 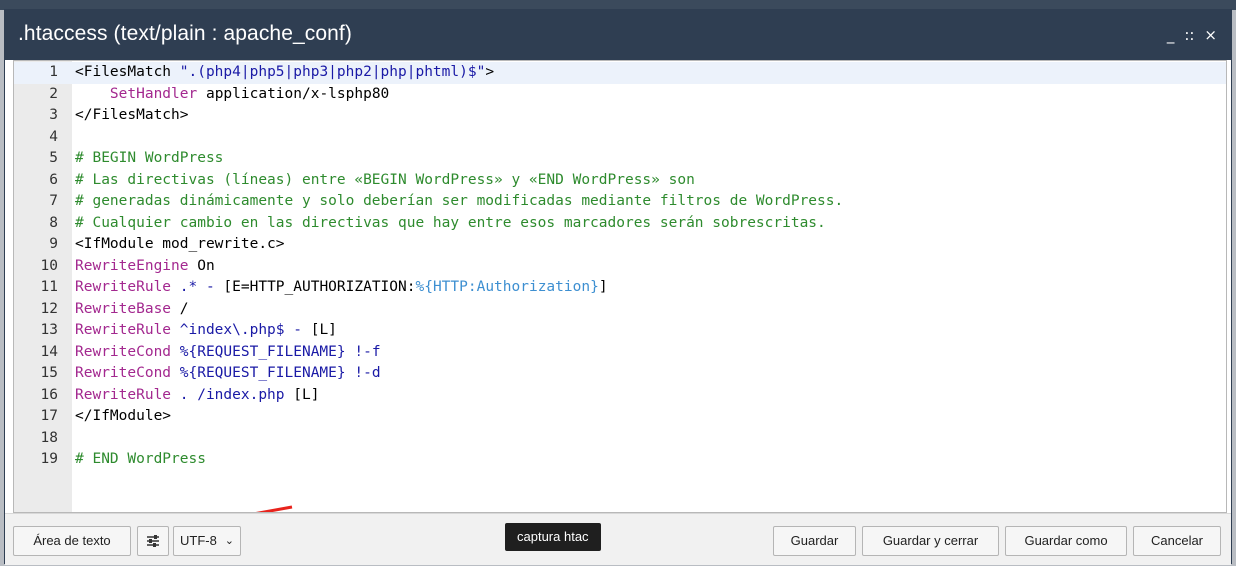 I want to click on code-token: # BEGIN WordPress, so click(x=149, y=158).